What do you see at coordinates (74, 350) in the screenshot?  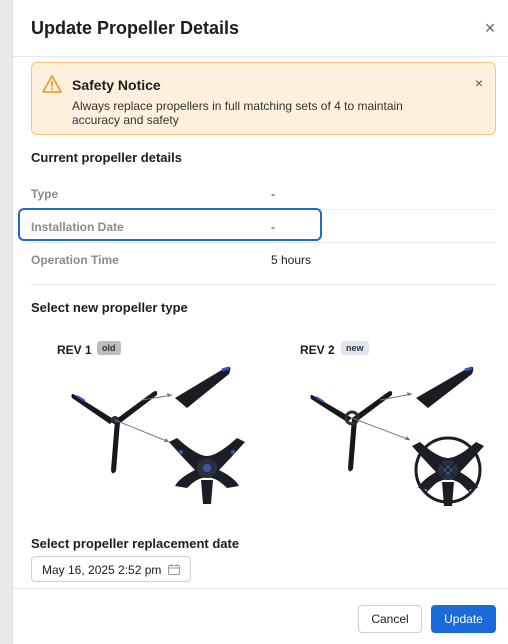 I see `rev1-label: REV 1` at bounding box center [74, 350].